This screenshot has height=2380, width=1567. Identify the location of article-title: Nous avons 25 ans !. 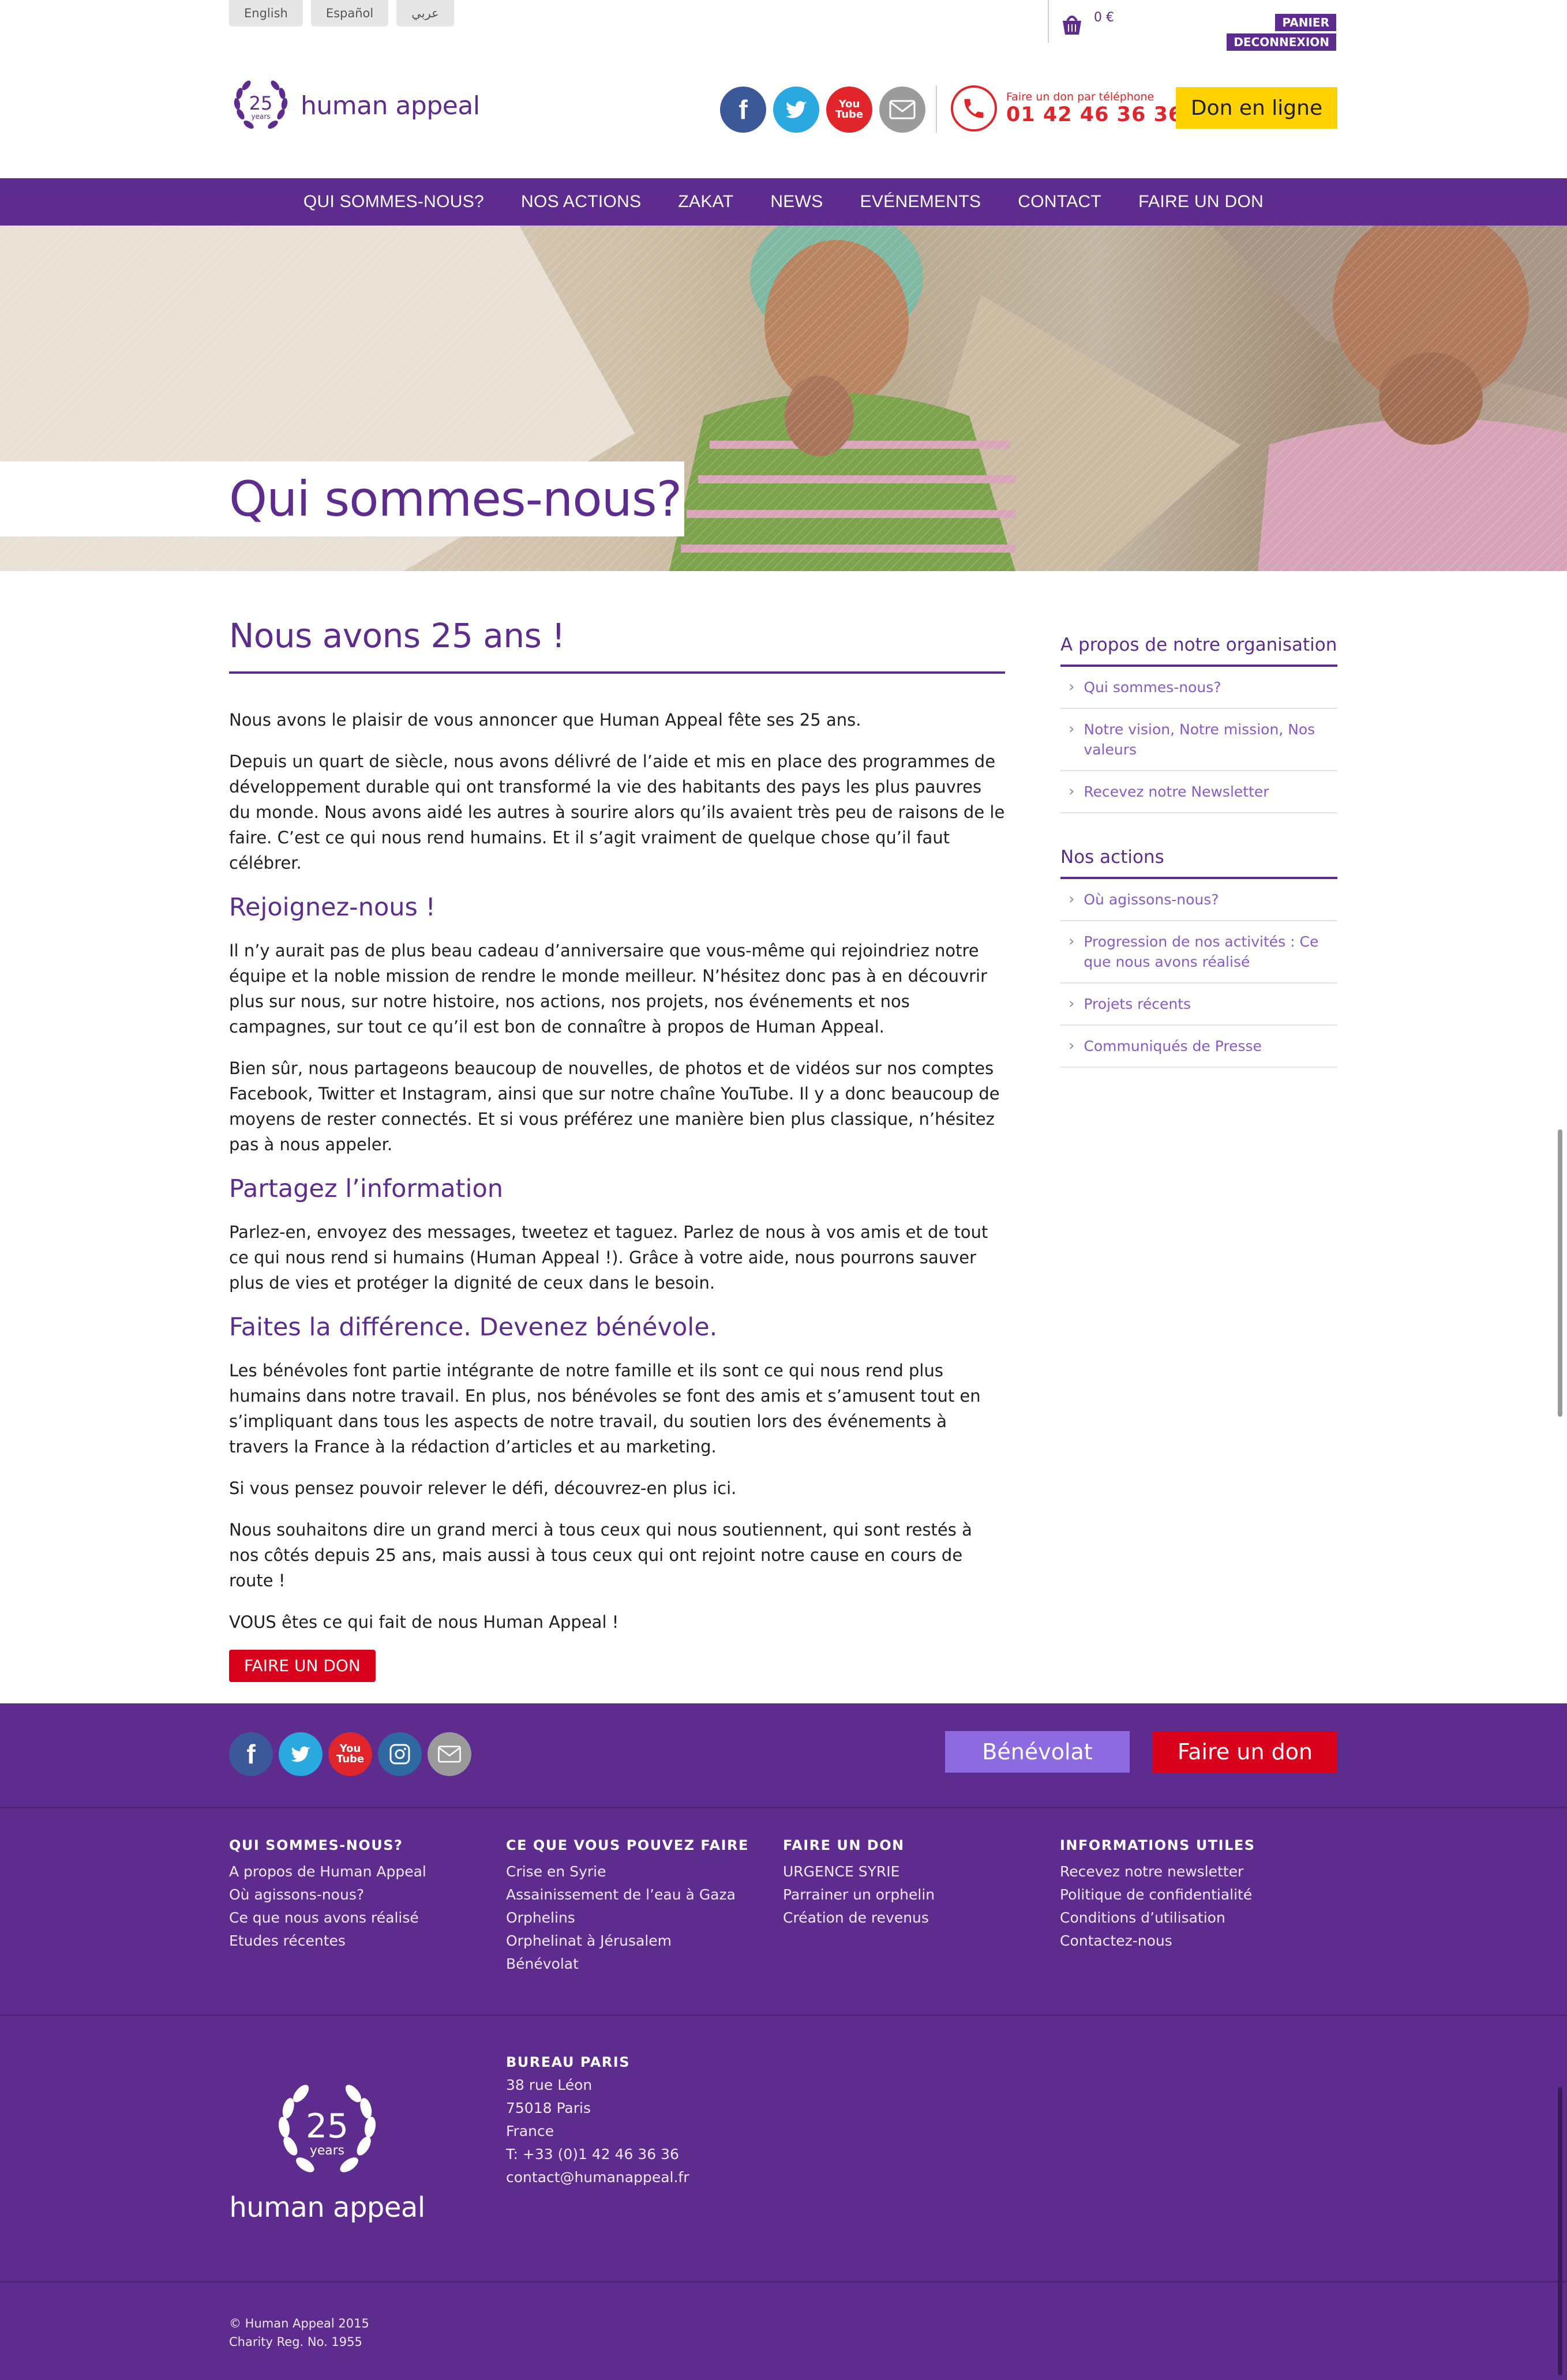
(617, 645).